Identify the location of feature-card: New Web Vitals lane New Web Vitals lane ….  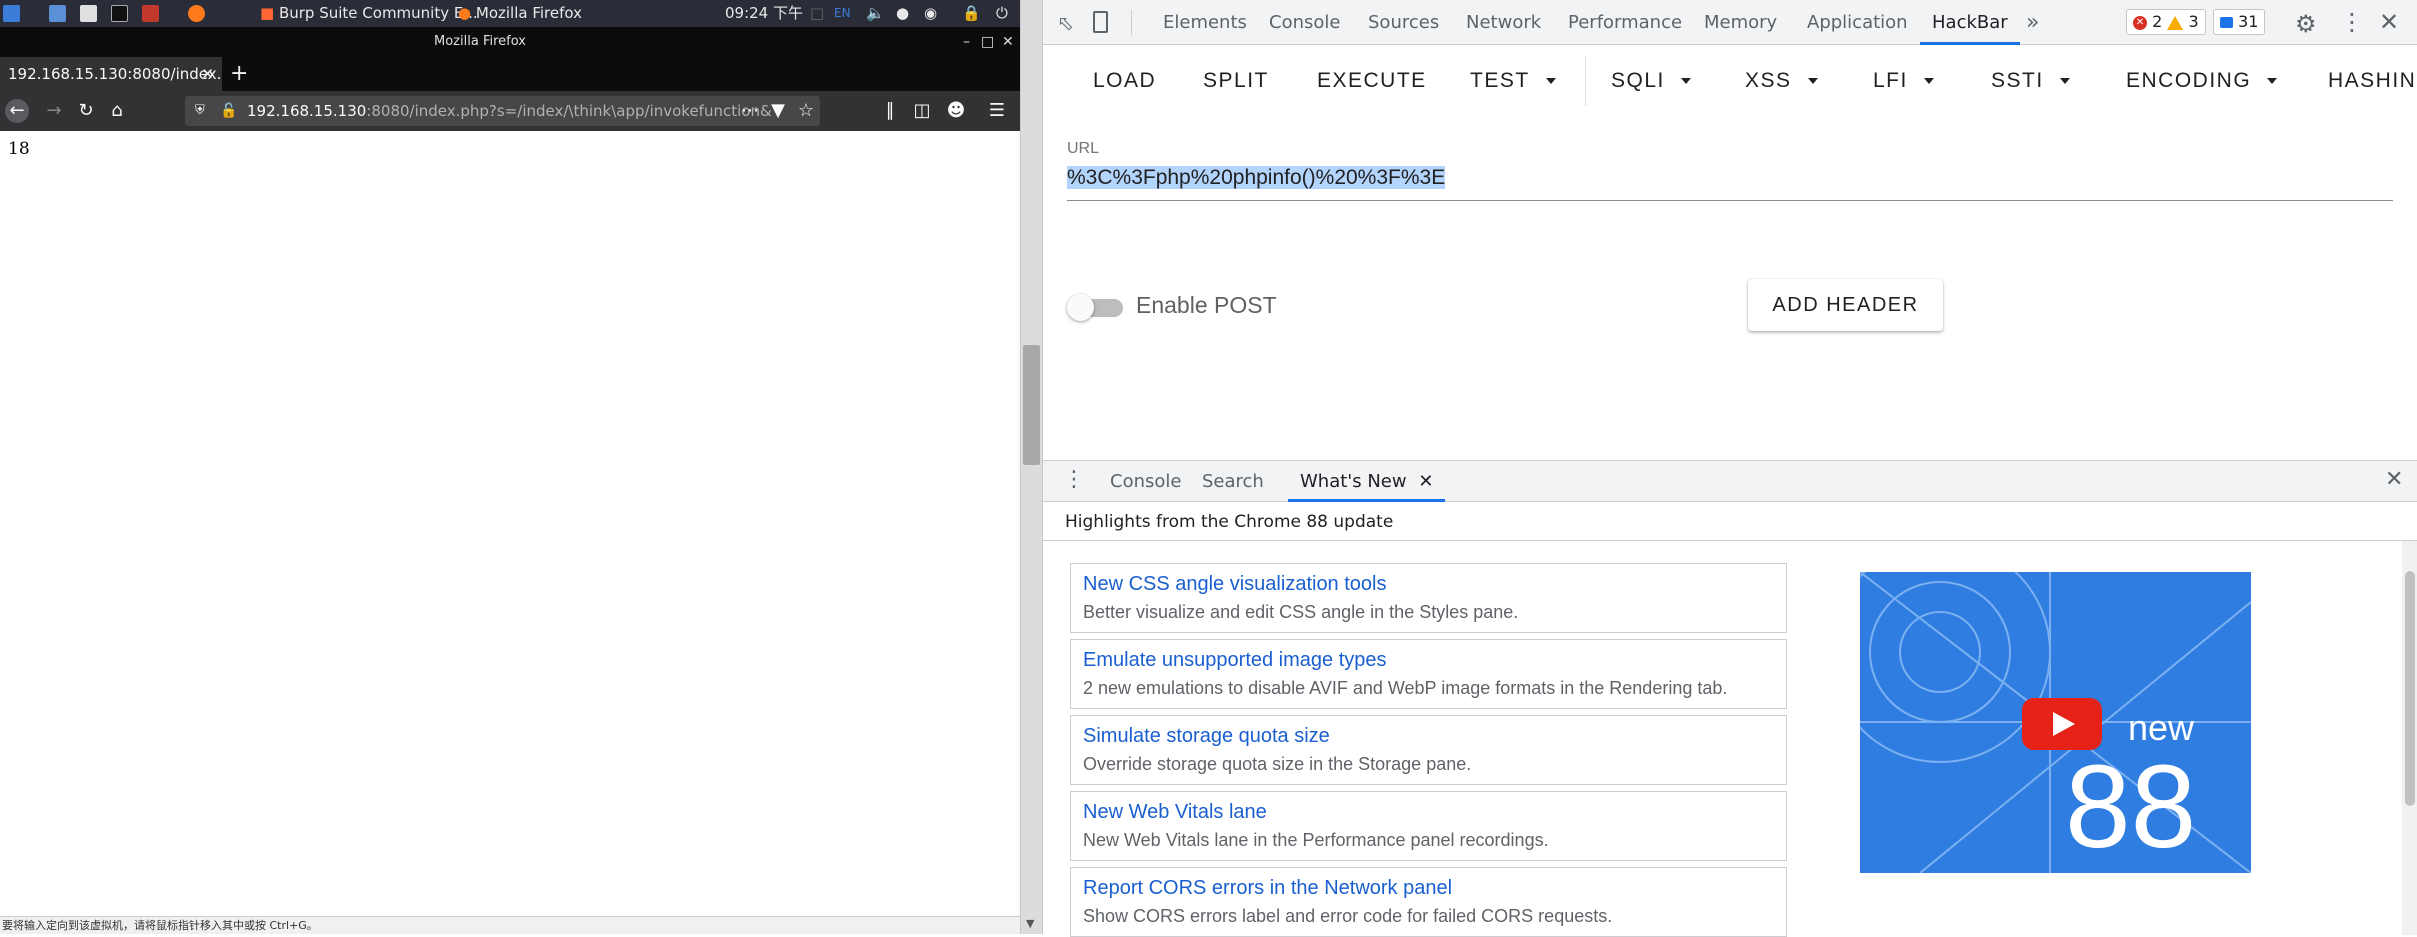
(1428, 826).